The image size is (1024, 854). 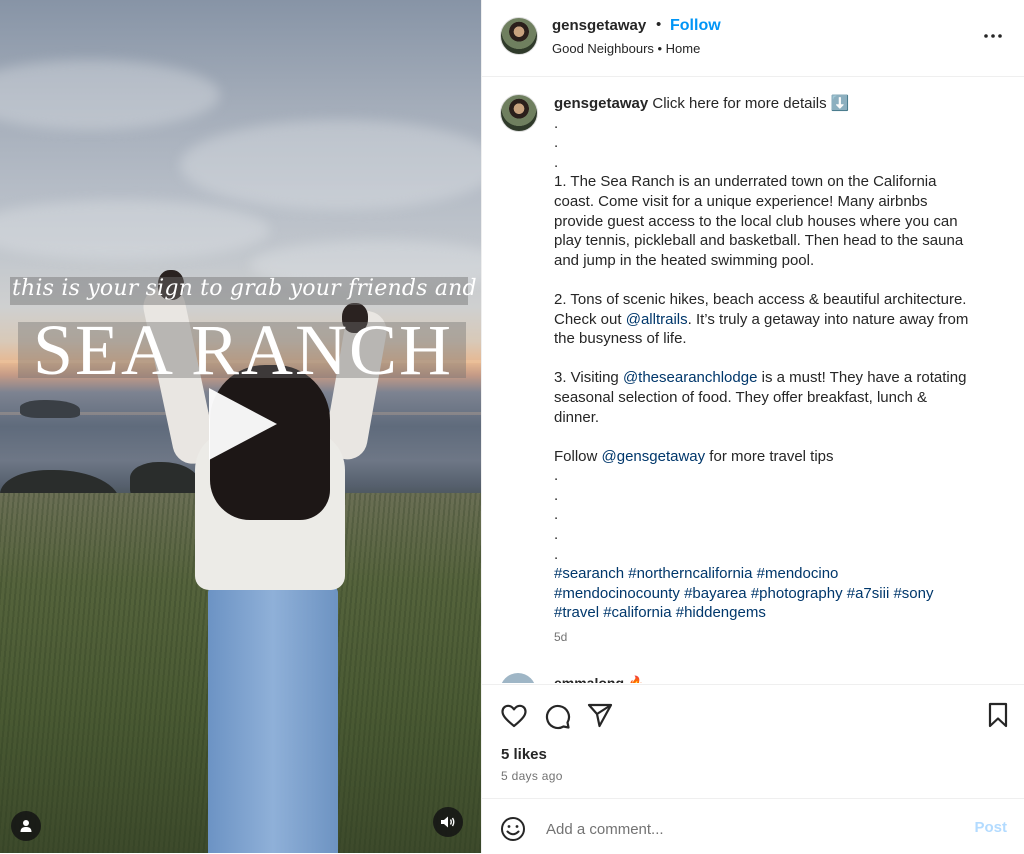 I want to click on emoji-icon, so click(x=513, y=829).